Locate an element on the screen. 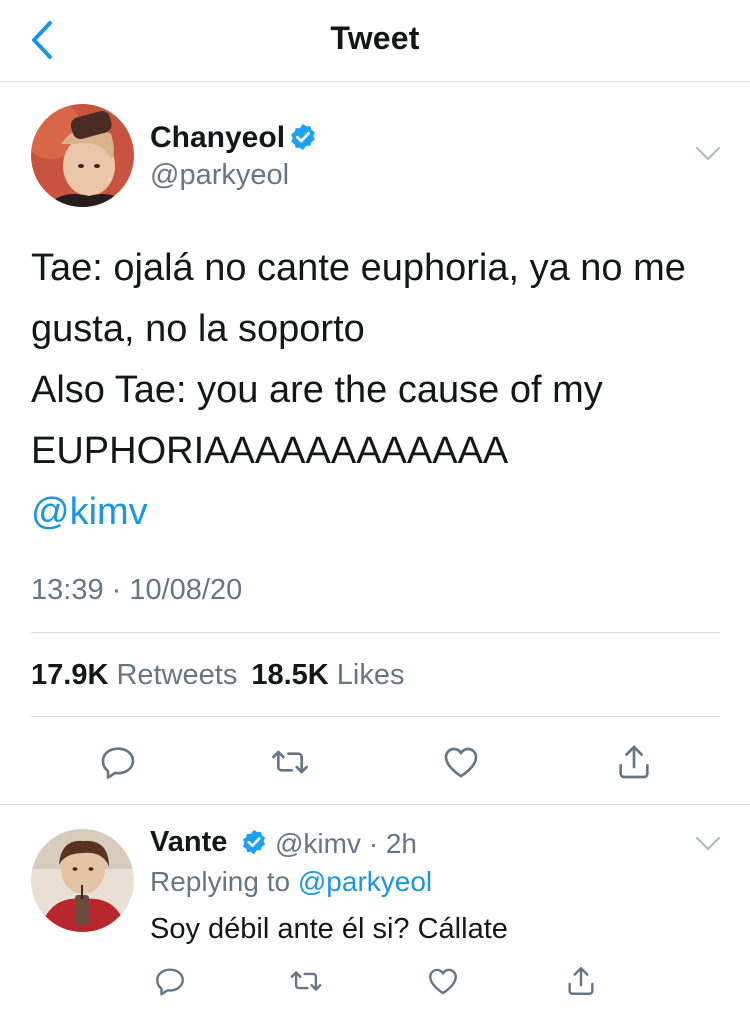 The image size is (750, 1016). top-bar: Tweet is located at coordinates (375, 41).